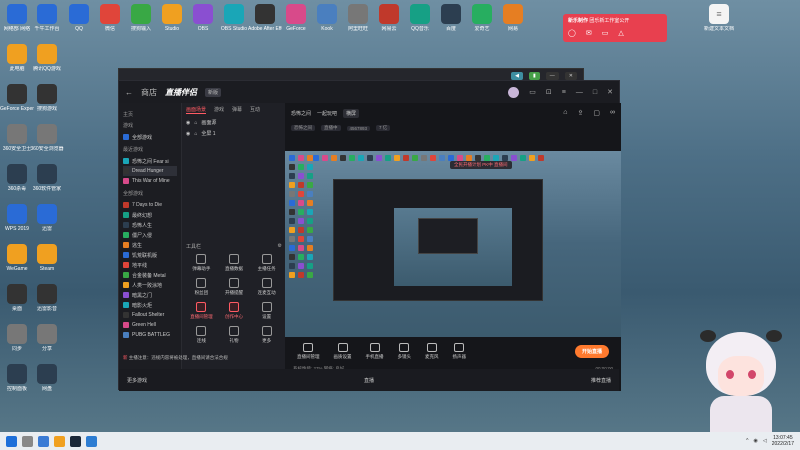  I want to click on sidebar-game-item: 7 Days to Die, so click(150, 205).